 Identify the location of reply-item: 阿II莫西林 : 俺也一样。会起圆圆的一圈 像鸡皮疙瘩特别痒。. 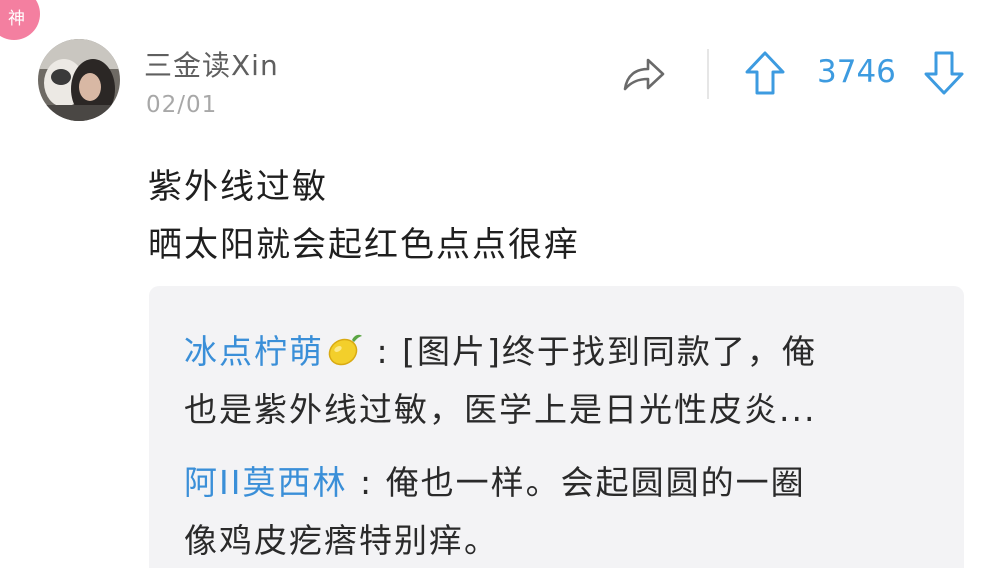
(495, 511).